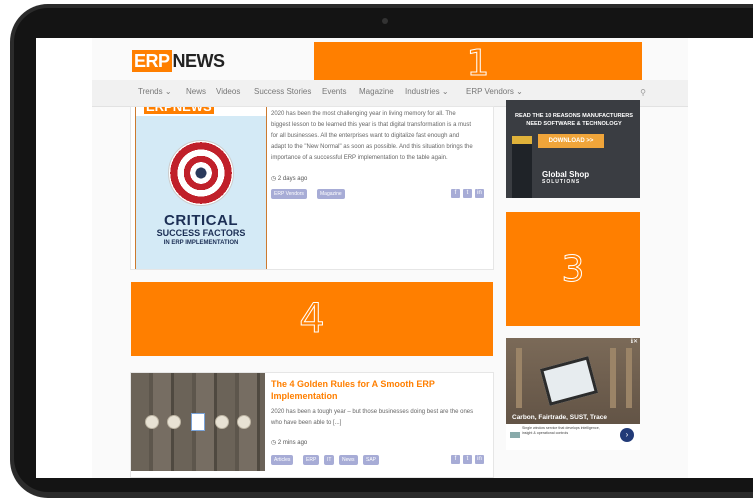 The width and height of the screenshot is (753, 500). I want to click on ad-slot-number: 4, so click(312, 319).